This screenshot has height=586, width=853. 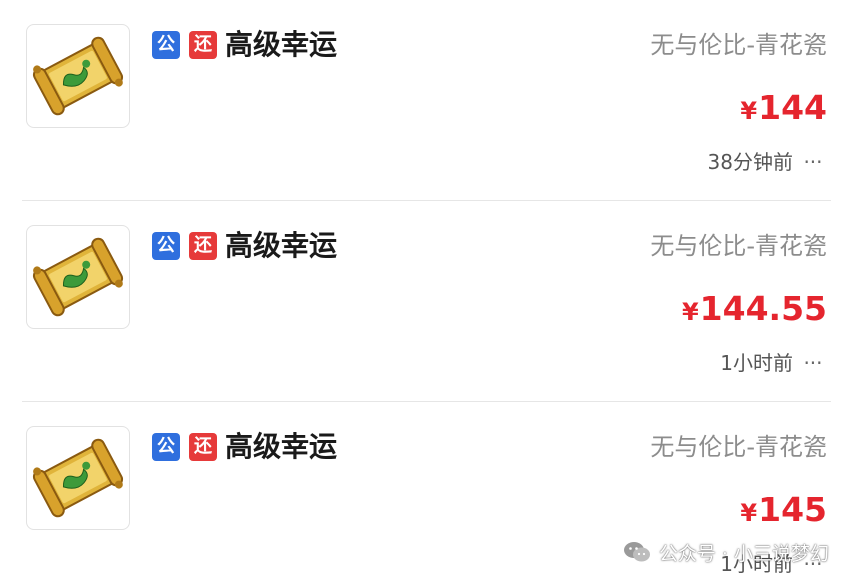 What do you see at coordinates (743, 553) in the screenshot?
I see `watermark-text: 公众号 · 小三说梦幻` at bounding box center [743, 553].